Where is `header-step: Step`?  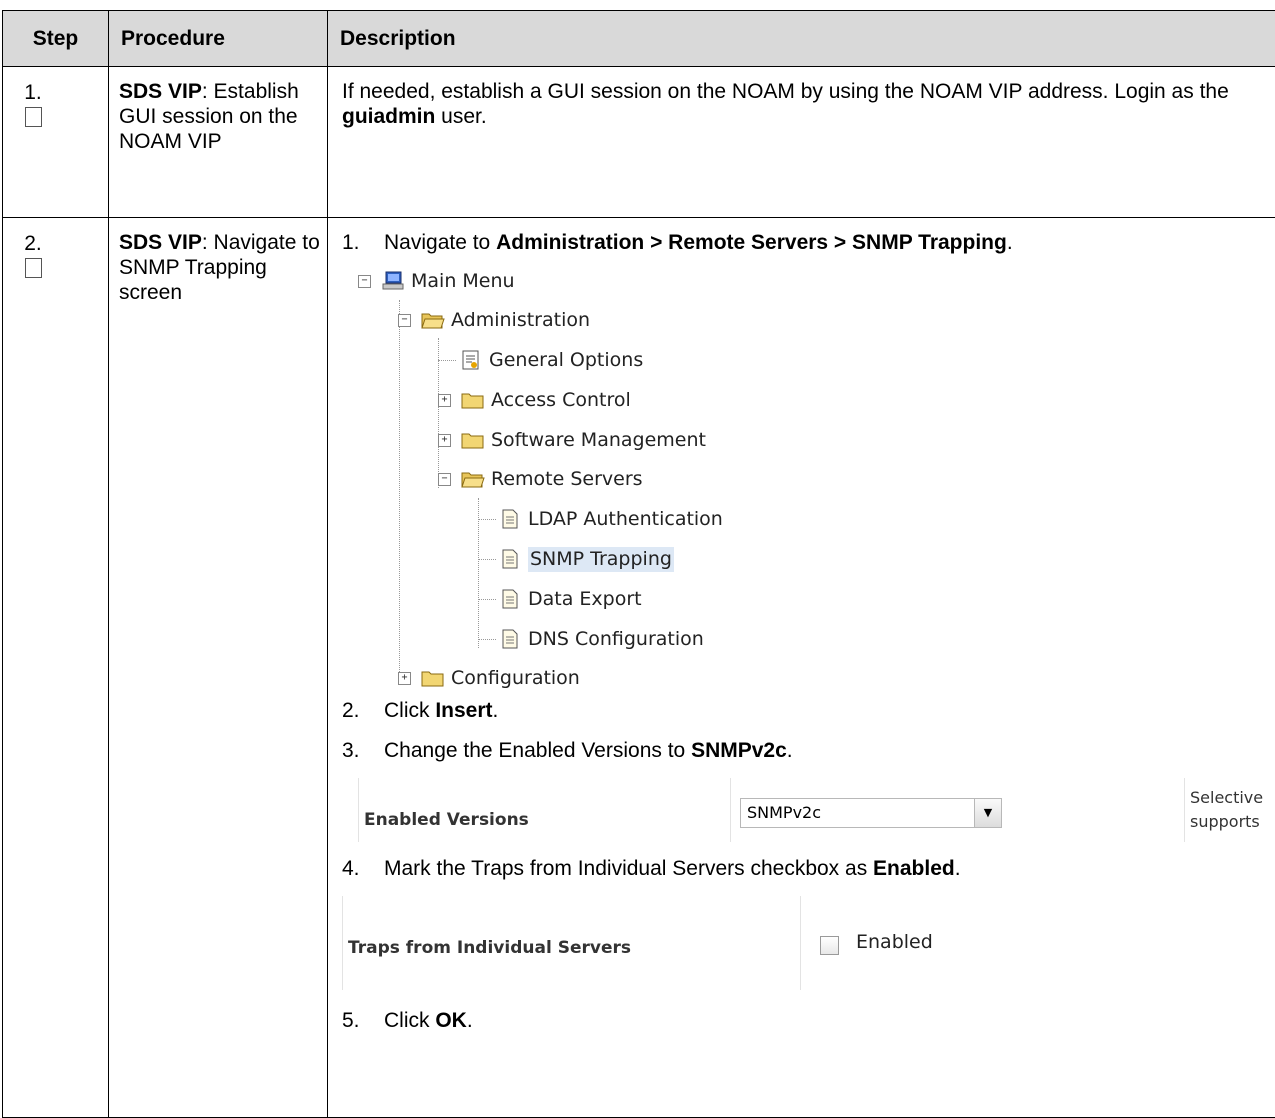
header-step: Step is located at coordinates (56, 39).